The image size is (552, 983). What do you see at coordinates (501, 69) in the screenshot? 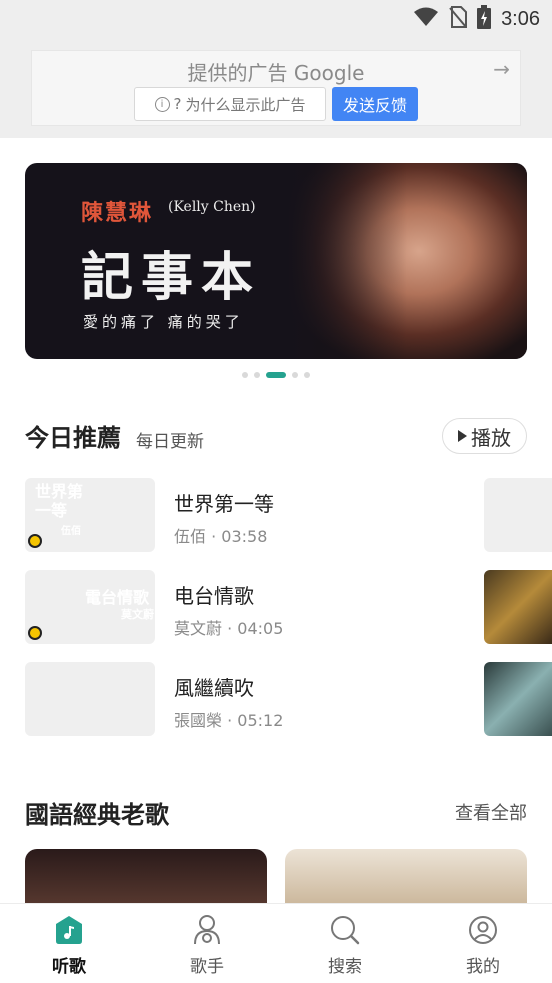
I see `arrow-right-icon: →` at bounding box center [501, 69].